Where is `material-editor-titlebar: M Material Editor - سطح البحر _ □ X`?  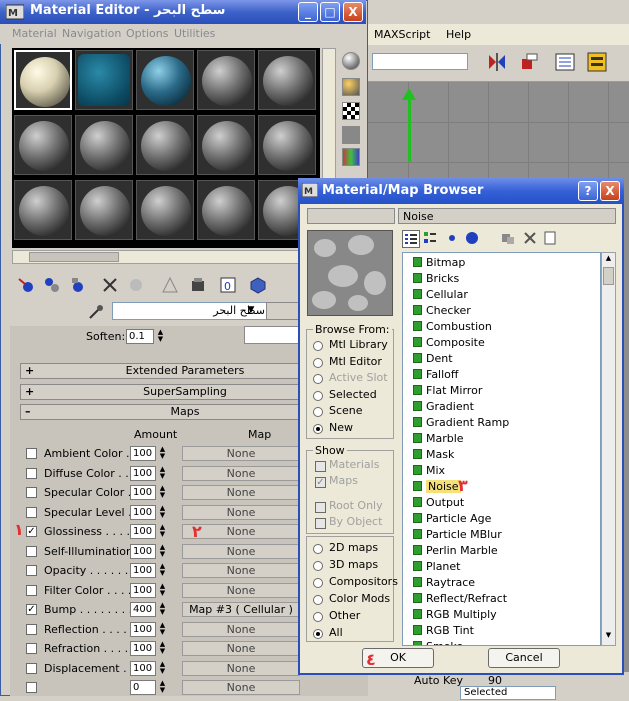
material-editor-titlebar: M Material Editor - سطح البحر _ □ X is located at coordinates (183, 12).